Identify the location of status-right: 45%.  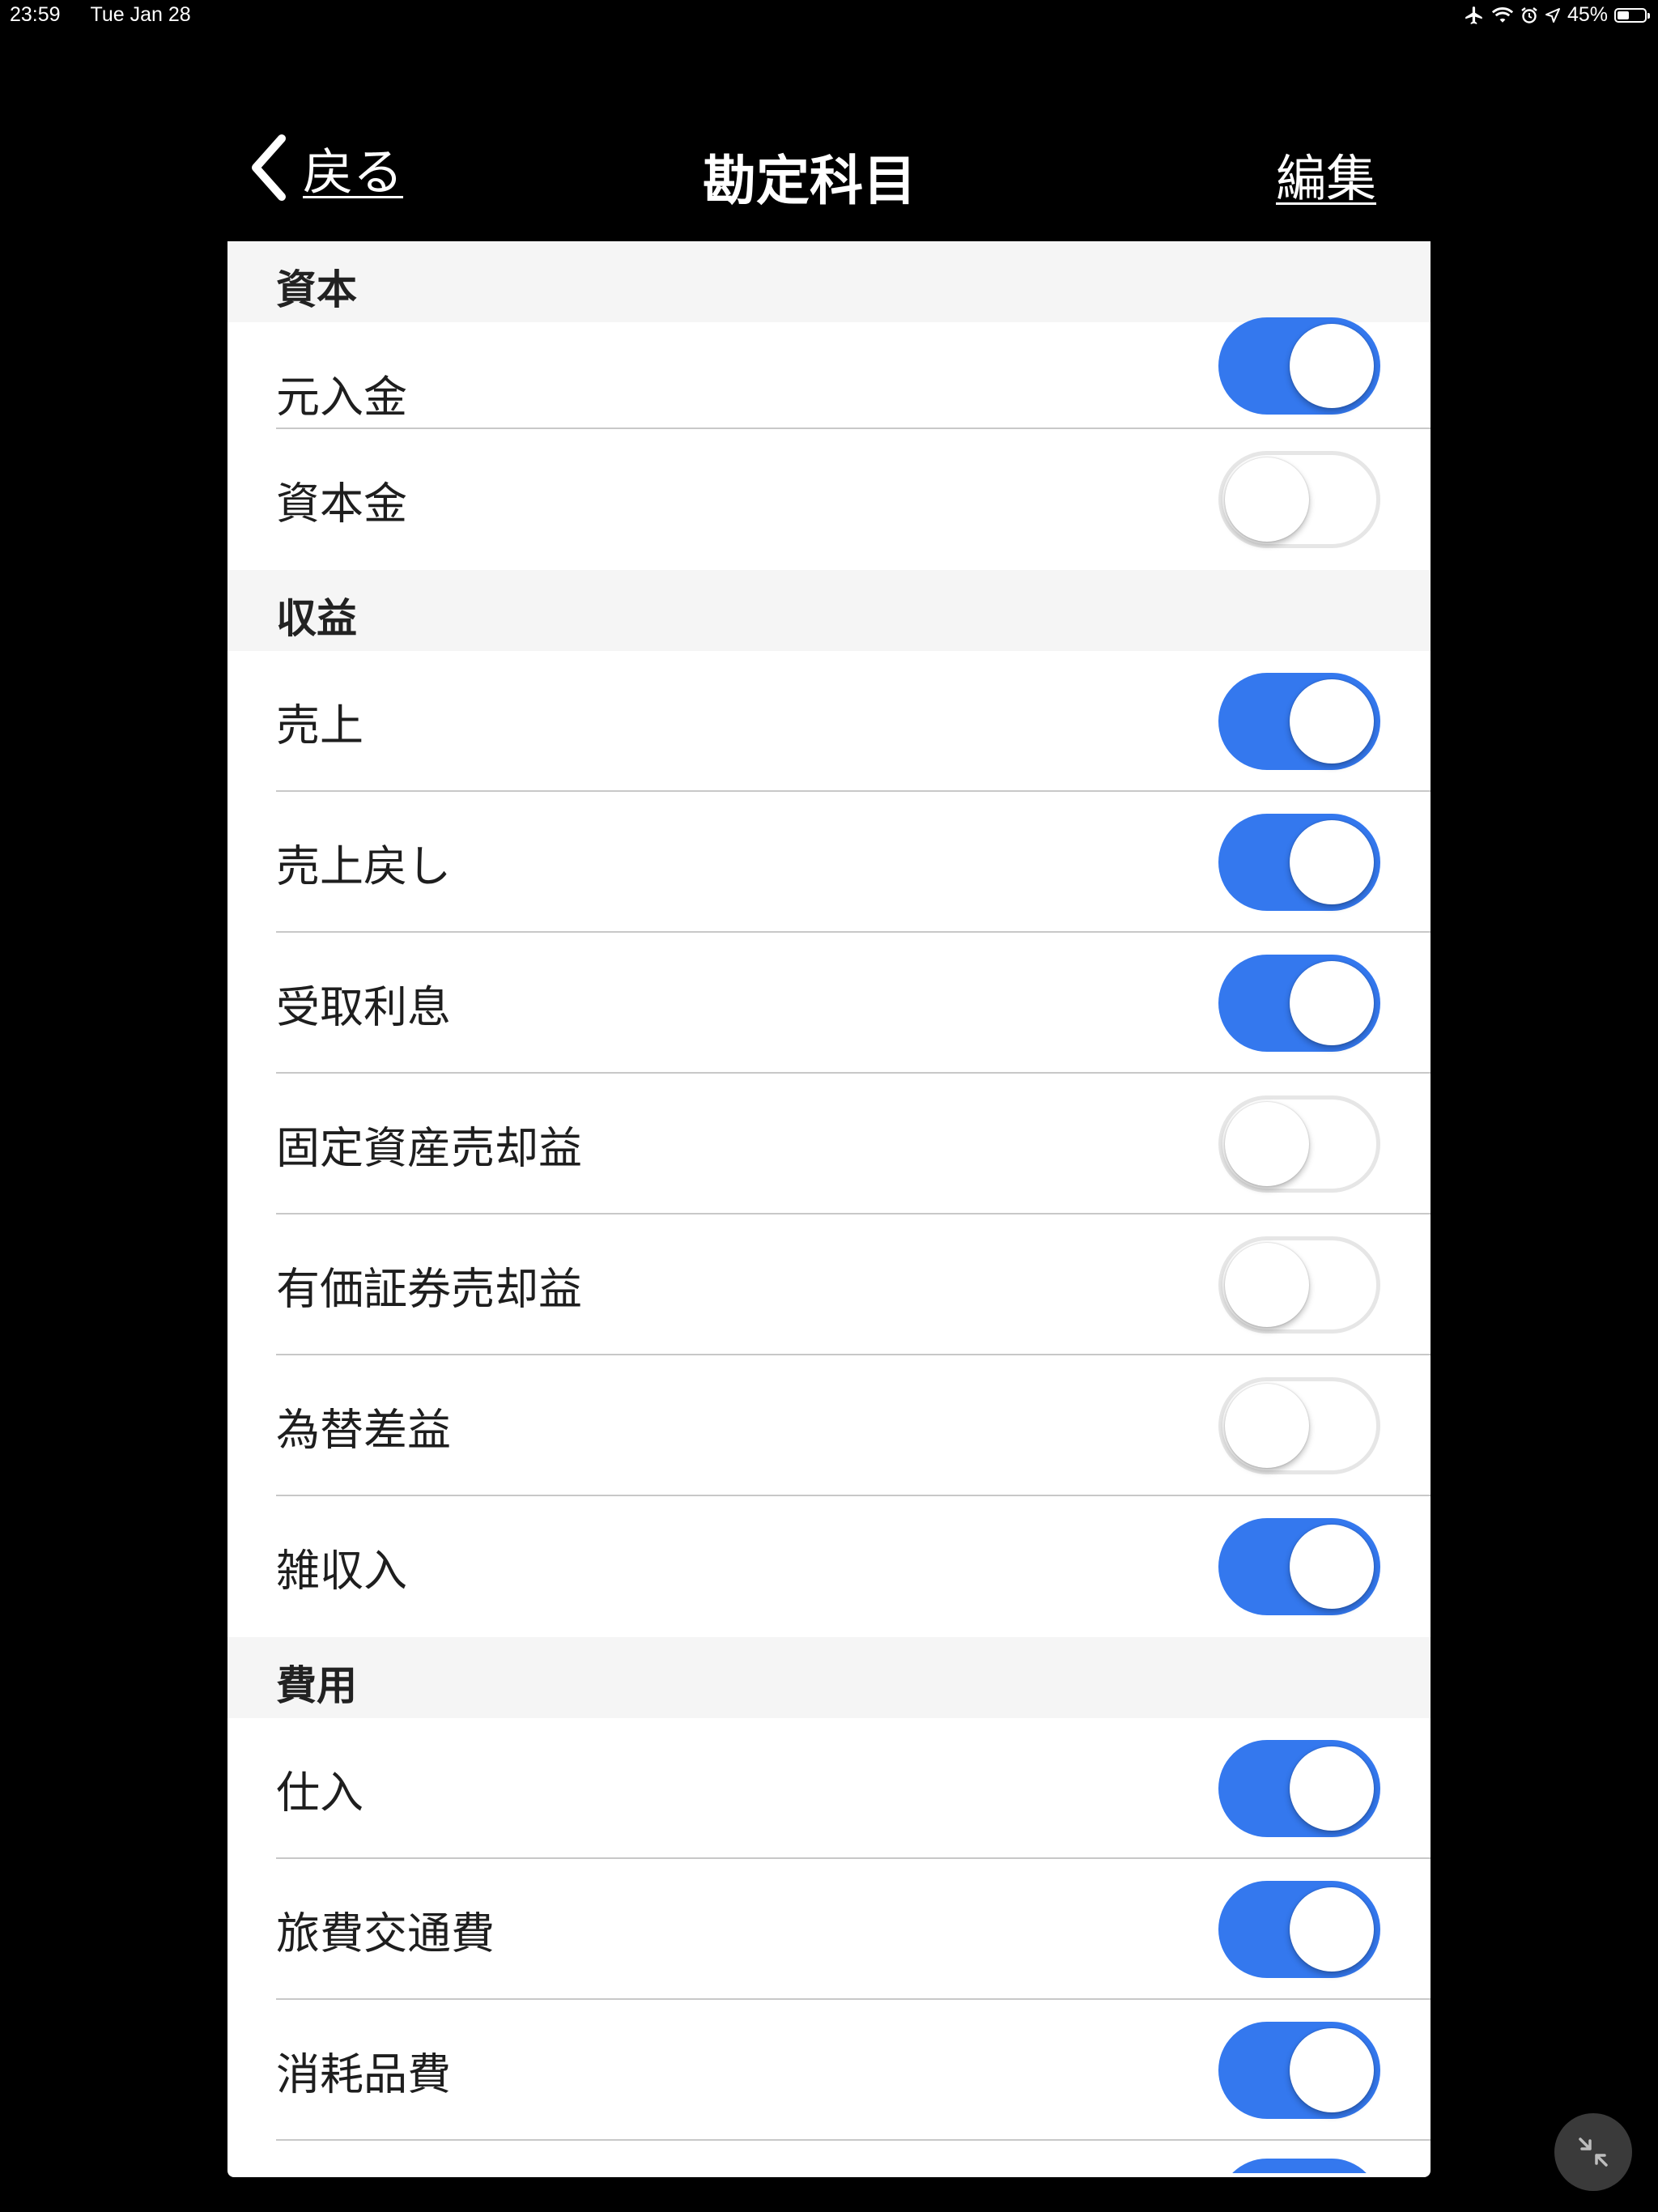
(1557, 15).